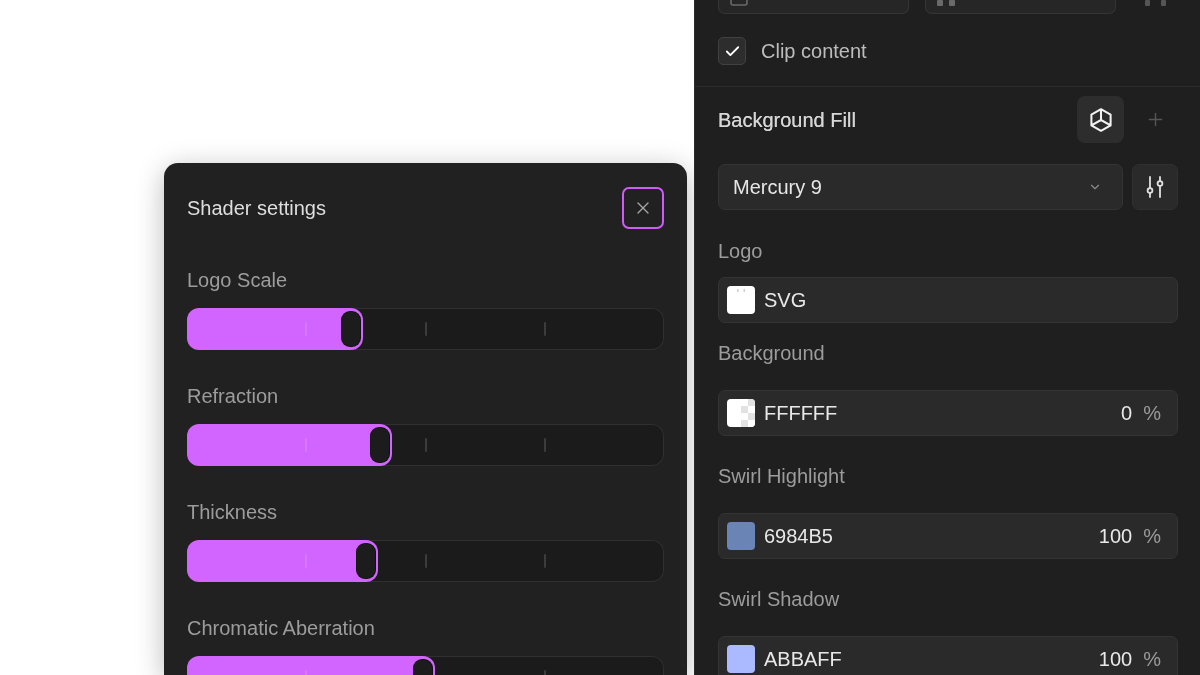 This screenshot has height=675, width=1200. What do you see at coordinates (920, 187) in the screenshot?
I see `preset-dropdown: Mercury 9` at bounding box center [920, 187].